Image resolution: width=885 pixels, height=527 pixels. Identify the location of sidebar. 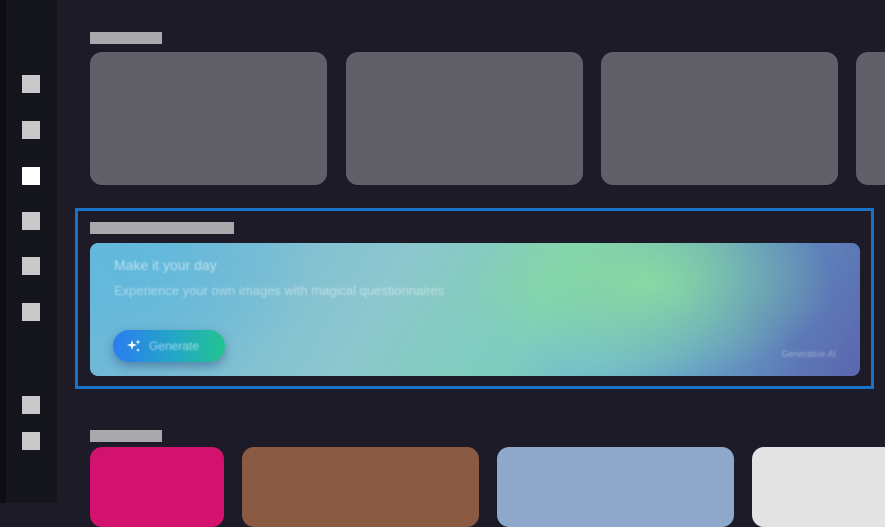
(31, 251).